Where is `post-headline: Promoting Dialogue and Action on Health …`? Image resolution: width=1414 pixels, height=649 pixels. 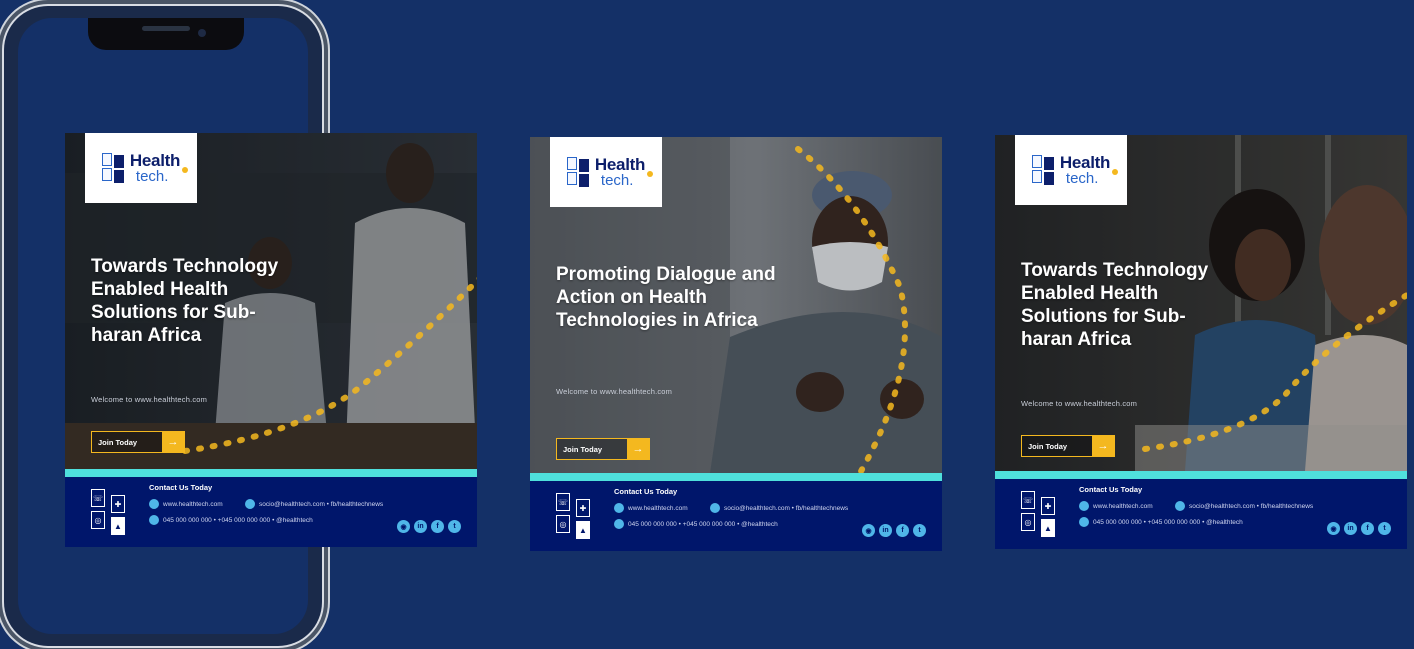 post-headline: Promoting Dialogue and Action on Health … is located at coordinates (666, 297).